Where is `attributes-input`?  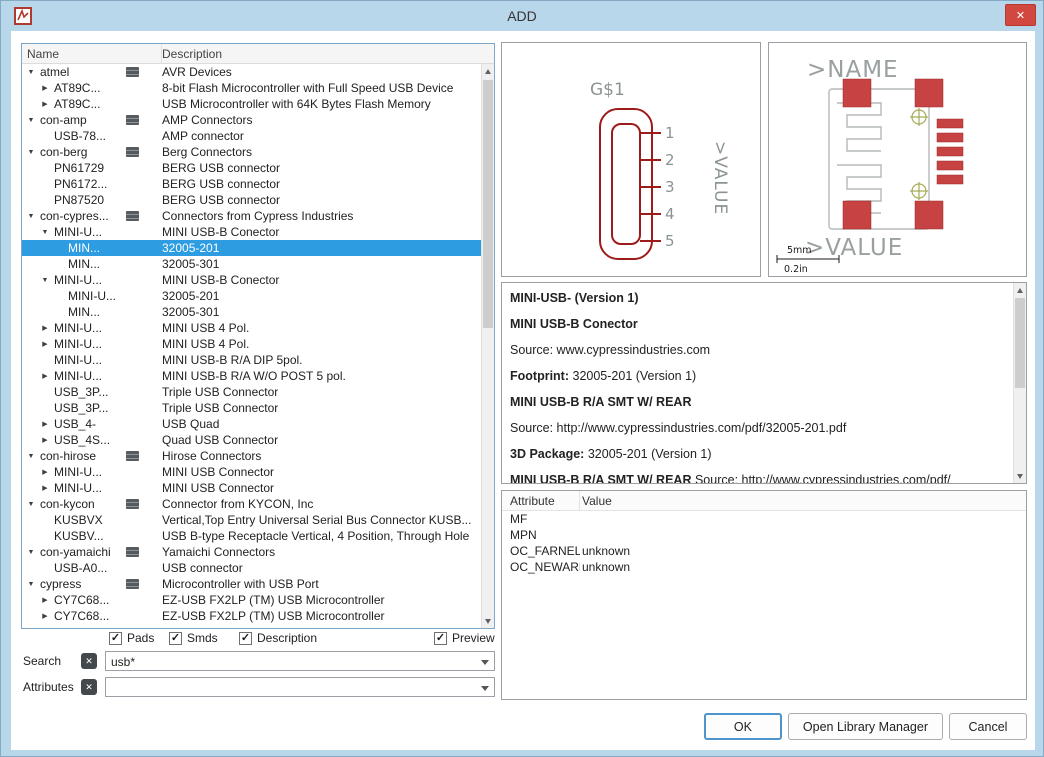 attributes-input is located at coordinates (300, 687).